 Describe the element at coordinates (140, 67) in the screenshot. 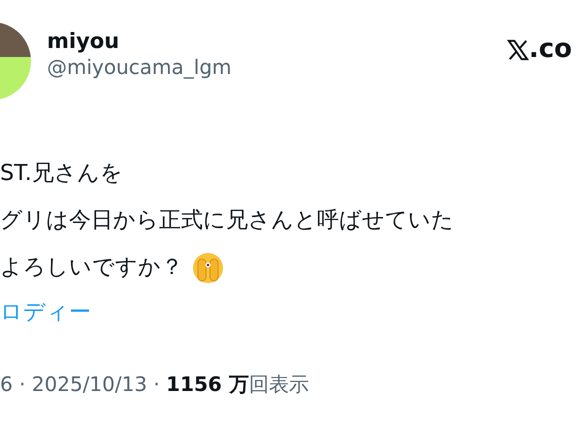

I see `user-handle: @miyoucama_lgm` at that location.